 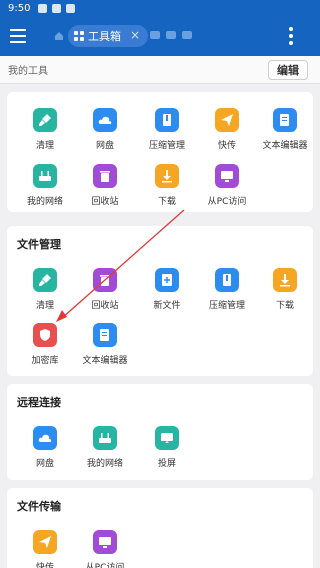 I want to click on shield-icon, so click(x=45, y=335).